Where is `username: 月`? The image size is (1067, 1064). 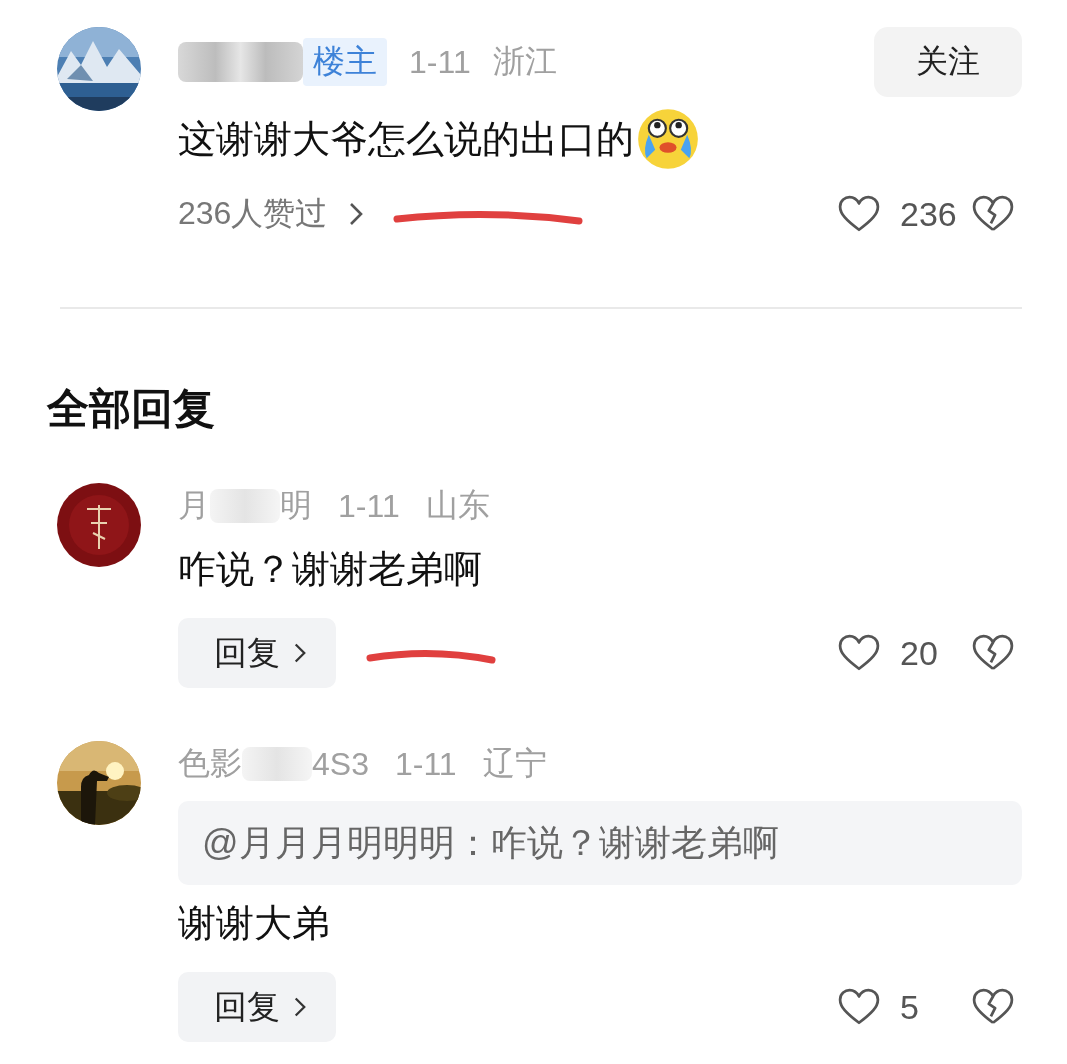 username: 月 is located at coordinates (194, 505).